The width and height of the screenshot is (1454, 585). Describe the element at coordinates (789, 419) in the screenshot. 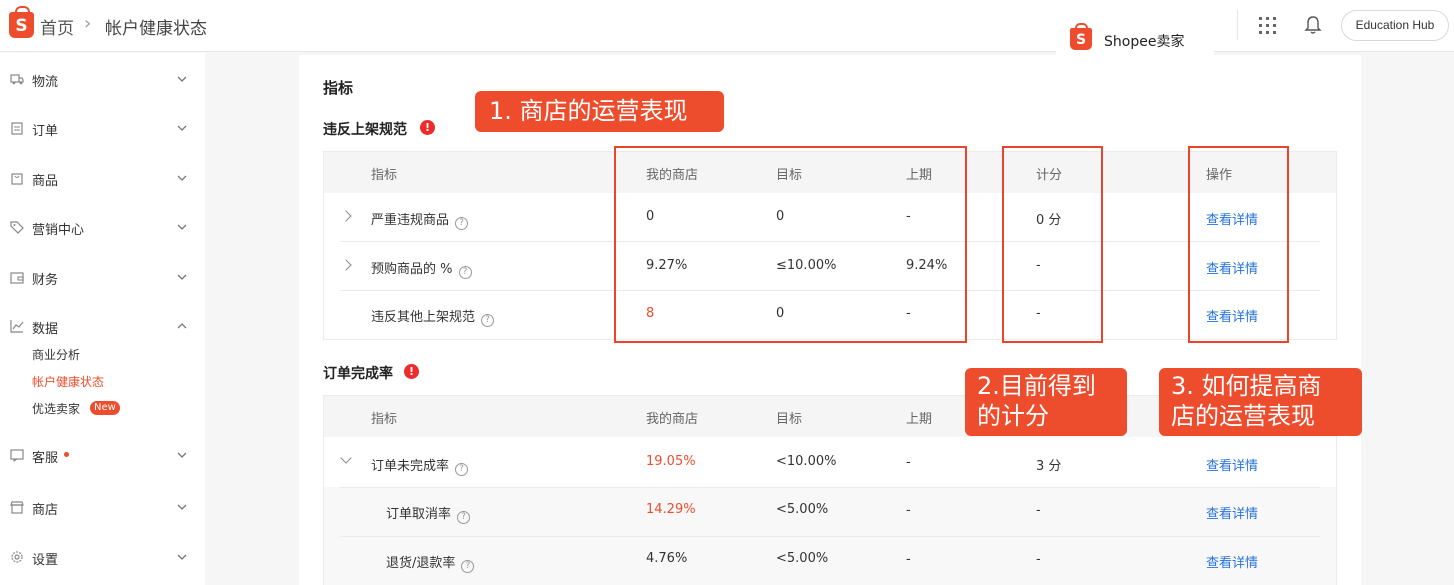

I see `th-target: 目标` at that location.